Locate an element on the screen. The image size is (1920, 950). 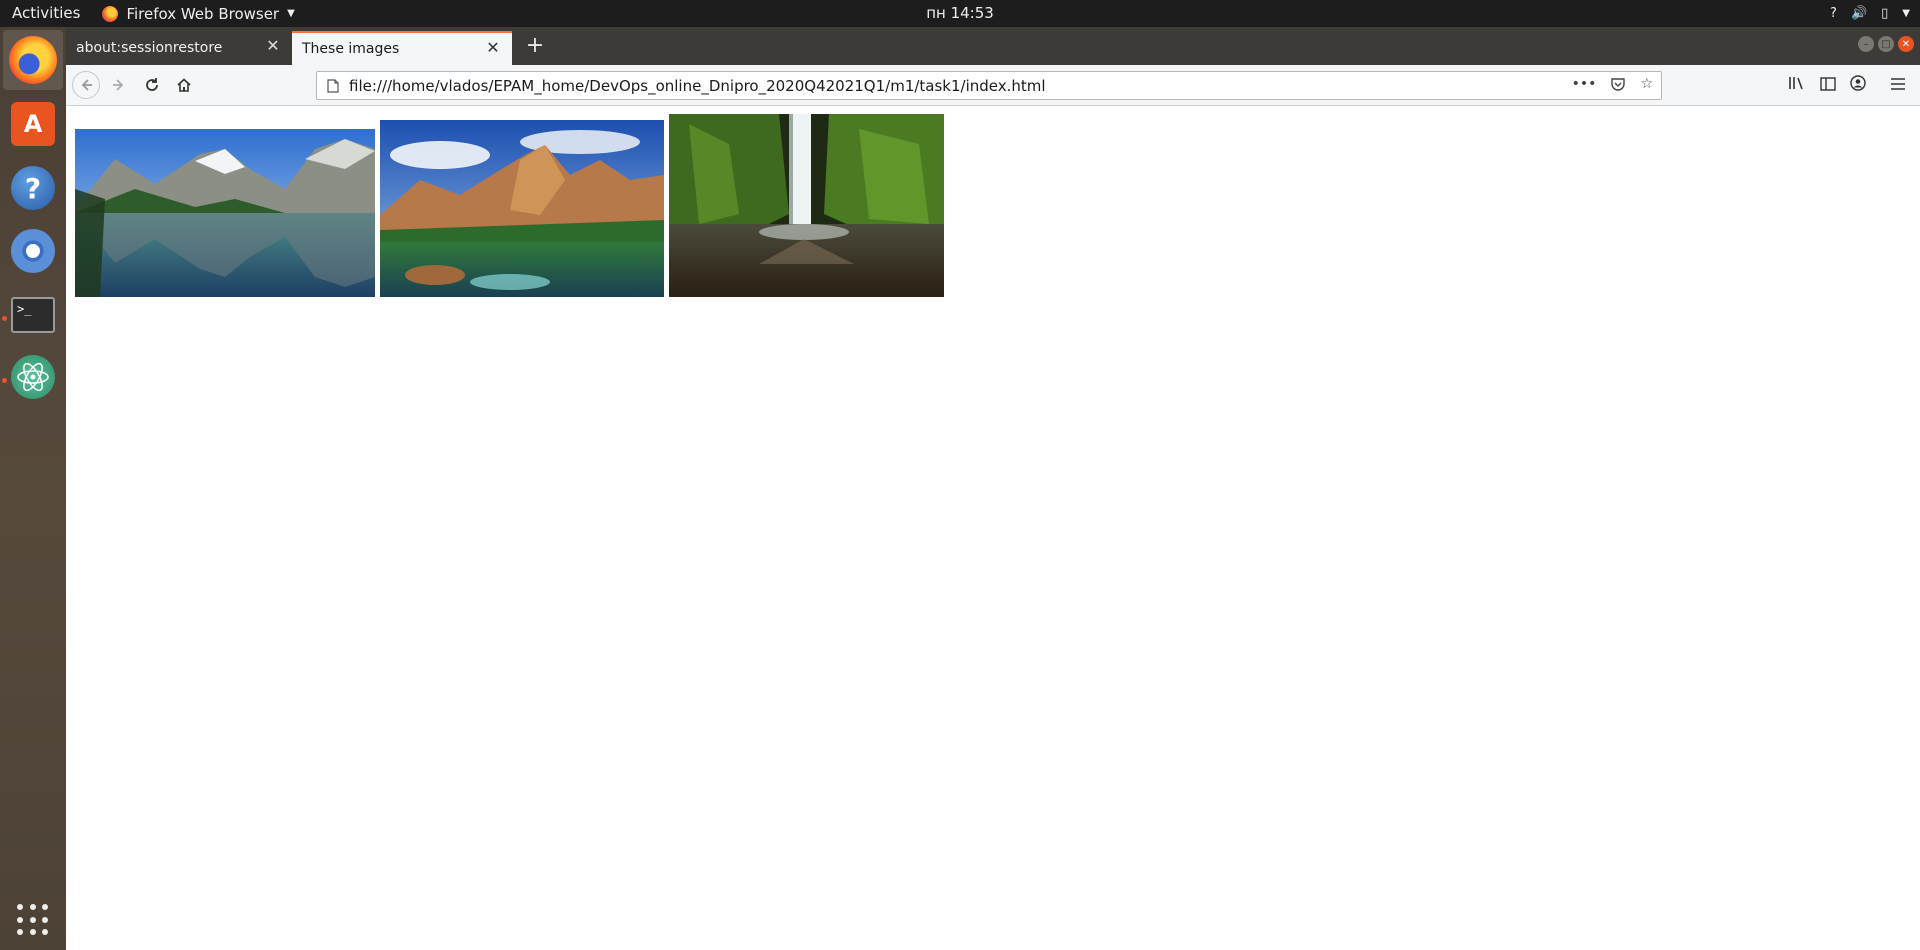
waterfall-image is located at coordinates (806, 205).